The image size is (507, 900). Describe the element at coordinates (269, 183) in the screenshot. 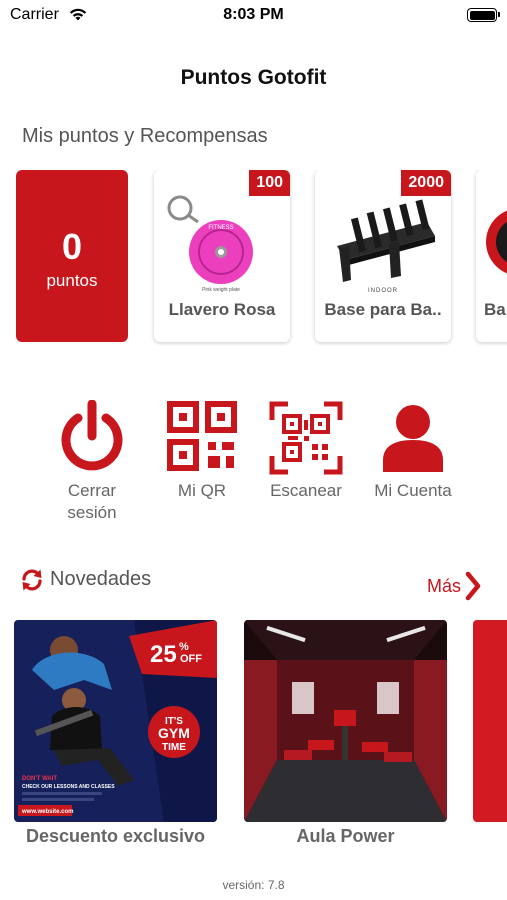

I see `reward-cost-badge: 100` at that location.